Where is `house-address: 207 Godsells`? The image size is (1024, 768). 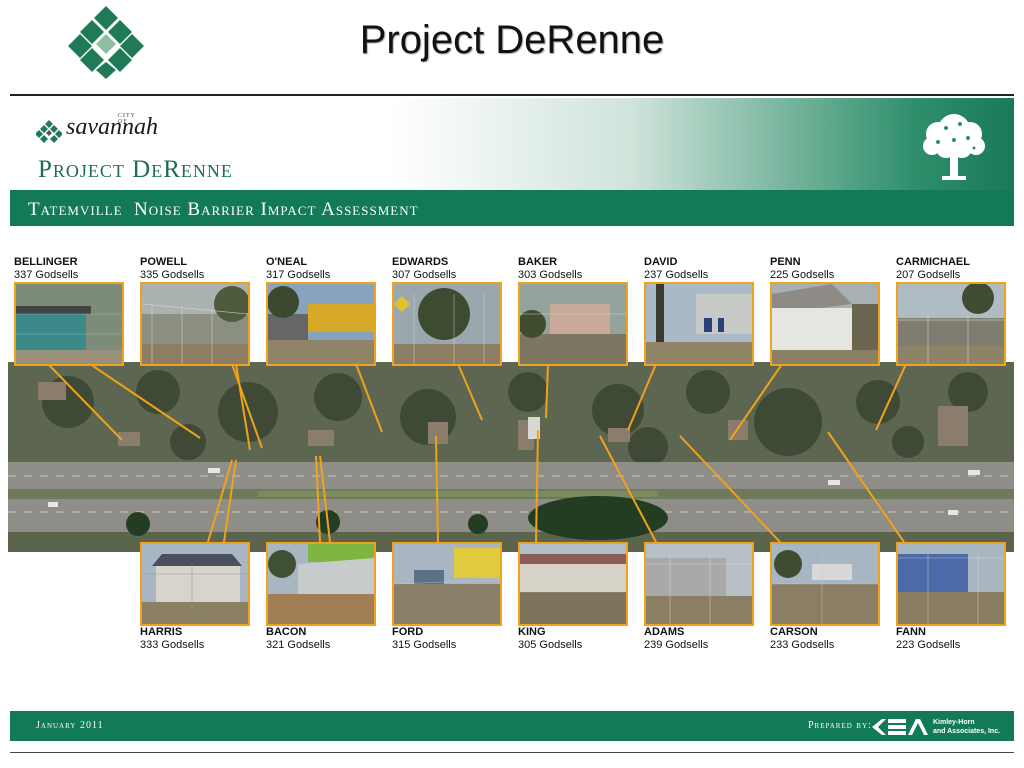
house-address: 207 Godsells is located at coordinates (928, 275).